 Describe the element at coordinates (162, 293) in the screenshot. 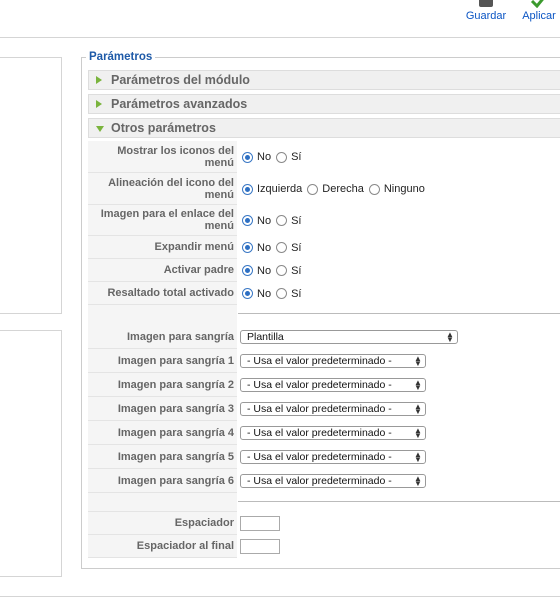

I see `param-label: Resaltado total activado` at that location.